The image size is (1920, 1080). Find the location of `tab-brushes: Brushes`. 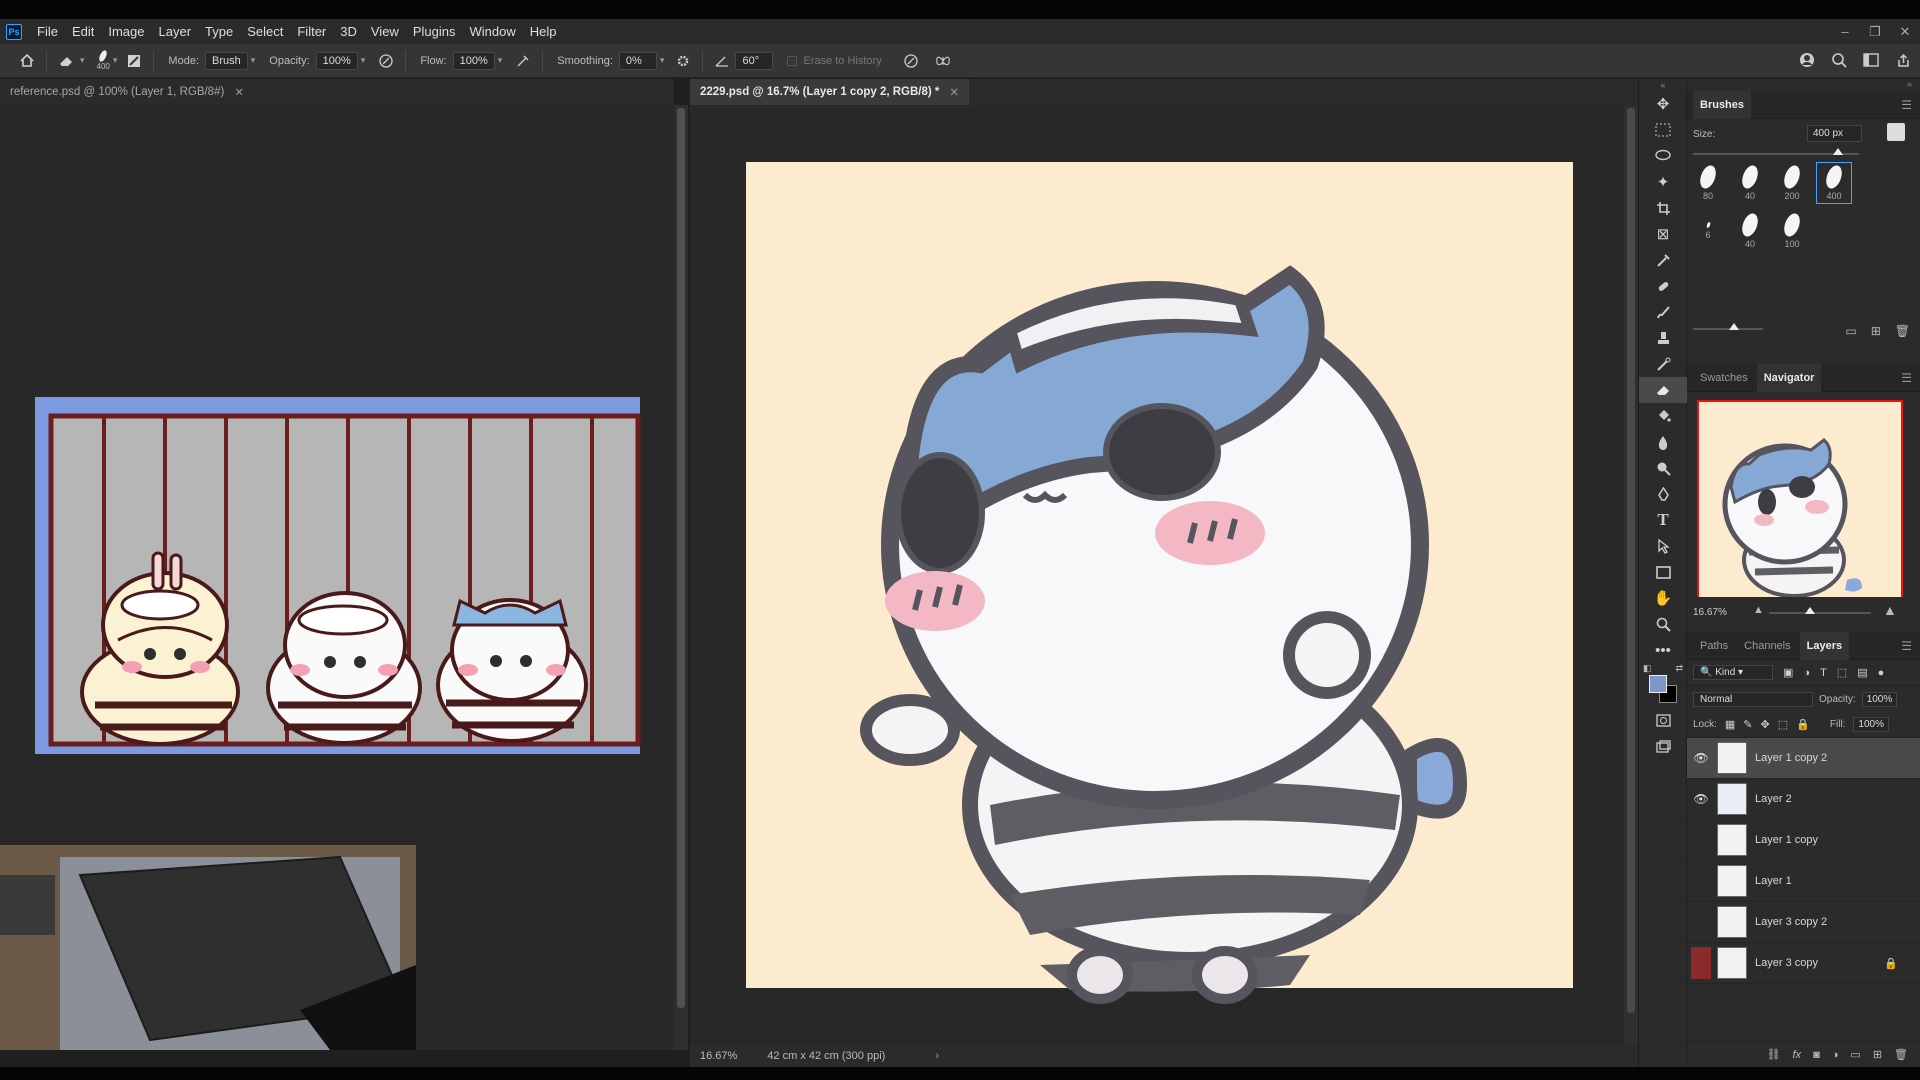

tab-brushes: Brushes is located at coordinates (1722, 104).